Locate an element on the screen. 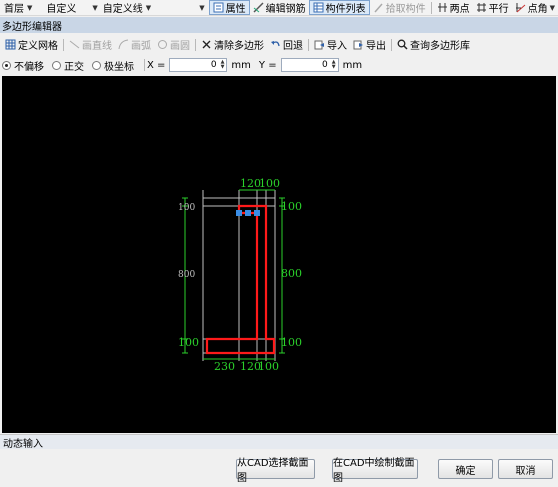  draw-line-button: 画直线 is located at coordinates (90, 44).